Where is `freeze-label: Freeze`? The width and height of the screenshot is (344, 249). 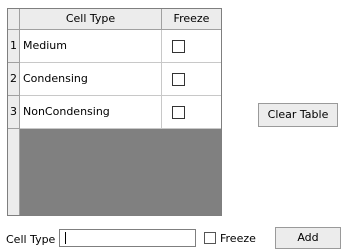 freeze-label: Freeze is located at coordinates (238, 238).